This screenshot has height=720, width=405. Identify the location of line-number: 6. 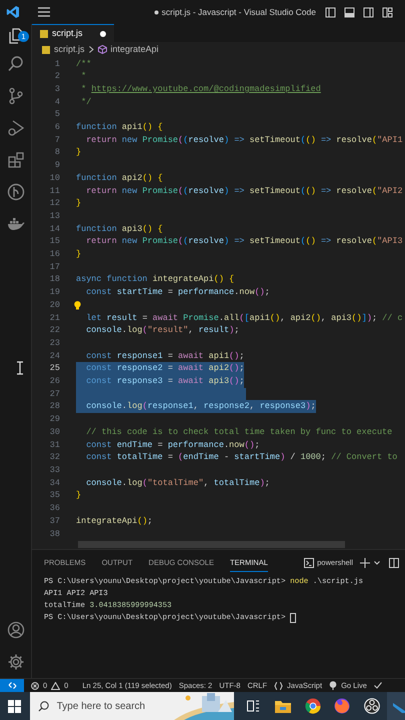
(57, 127).